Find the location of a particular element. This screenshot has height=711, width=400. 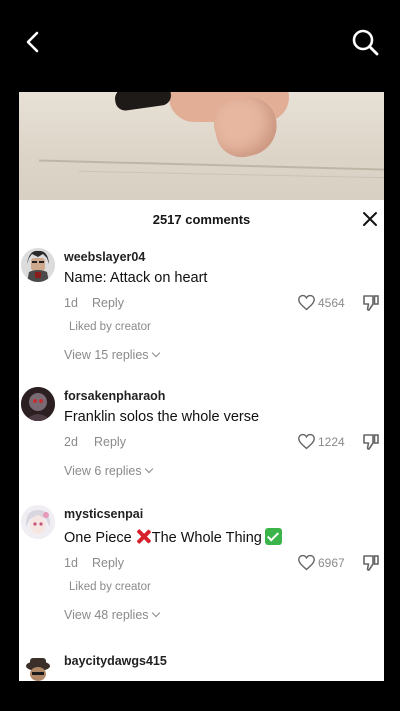

like-button: 6967 is located at coordinates (325, 563).